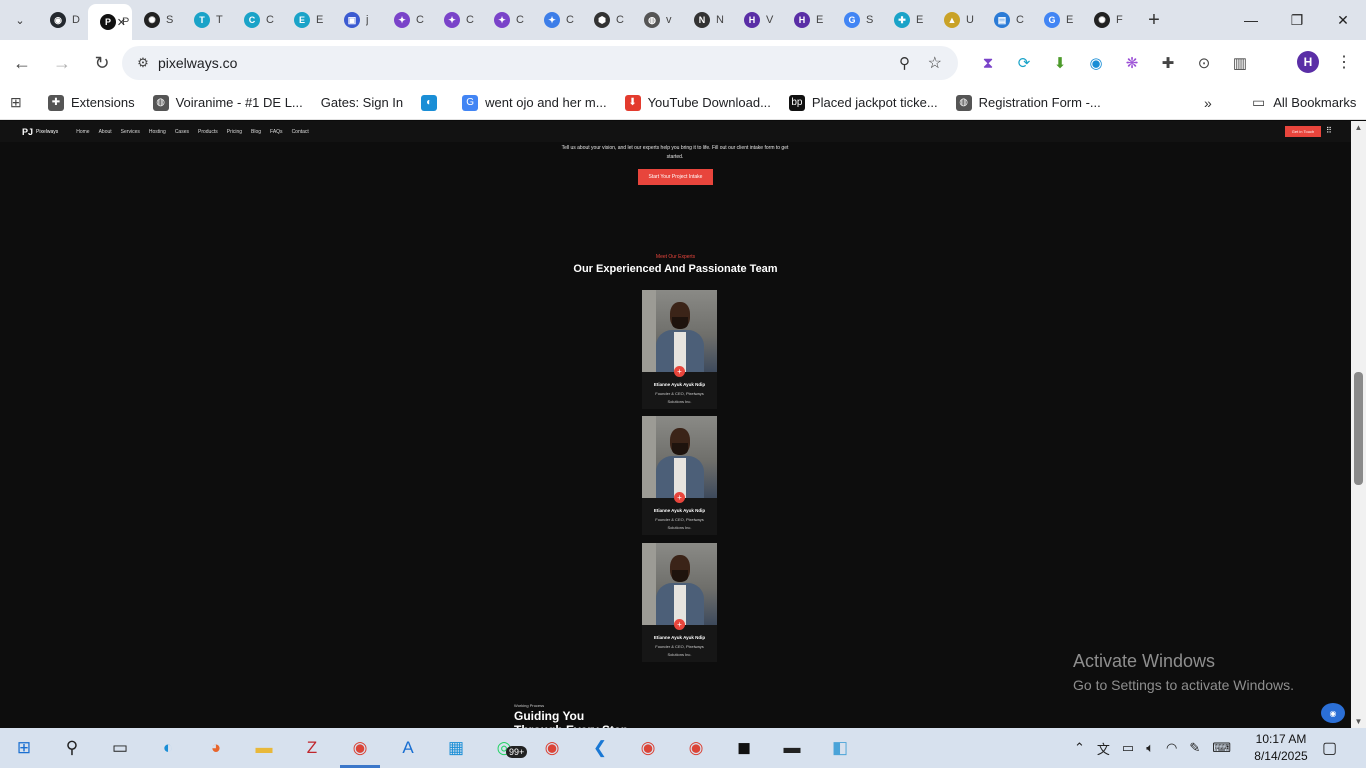 This screenshot has width=1366, height=768. Describe the element at coordinates (300, 132) in the screenshot. I see `site-nav-link: Contact` at that location.